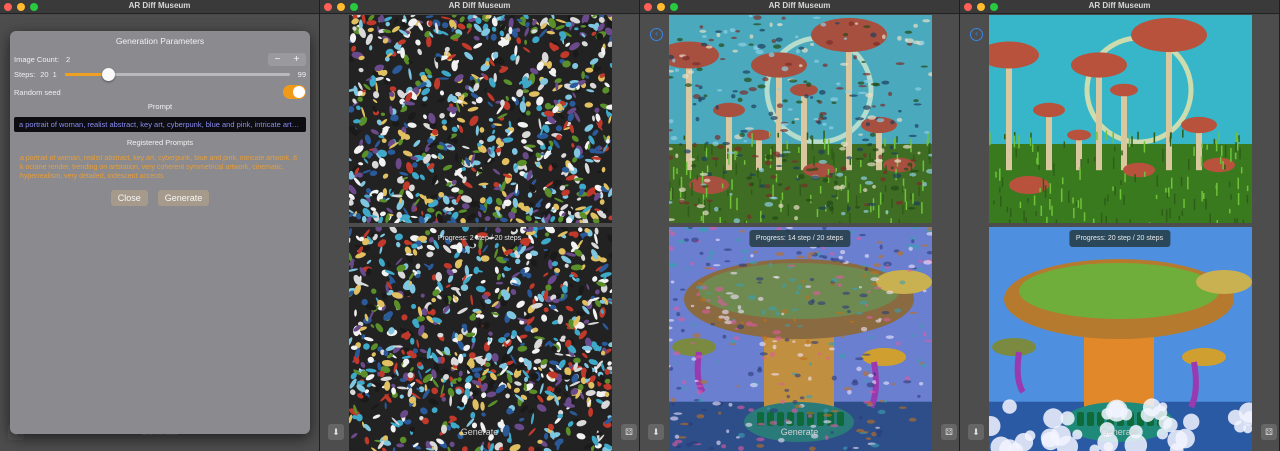  What do you see at coordinates (160, 59) in the screenshot?
I see `image-count-row: Image Count: 2 − +` at bounding box center [160, 59].